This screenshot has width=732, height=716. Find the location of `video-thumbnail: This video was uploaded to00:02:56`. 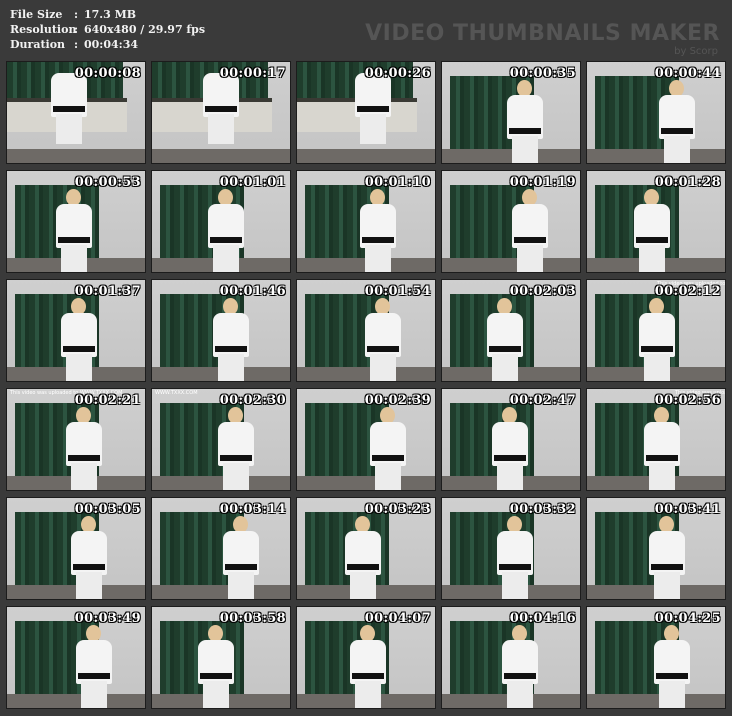

video-thumbnail: This video was uploaded to00:02:56 is located at coordinates (656, 439).